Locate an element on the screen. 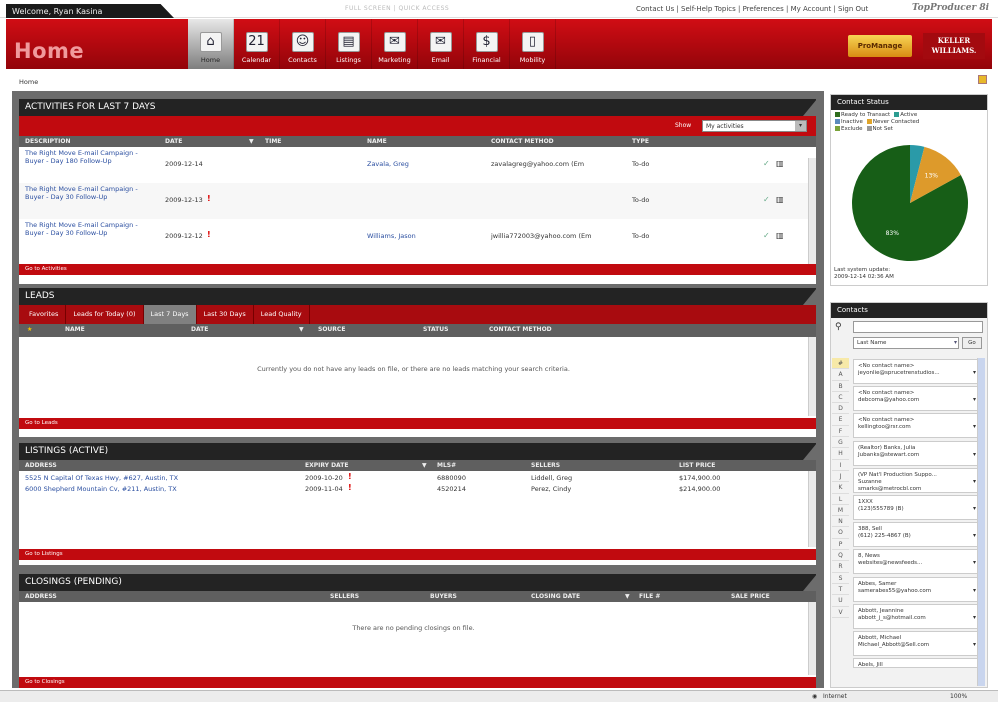 Image resolution: width=998 pixels, height=702 pixels. alpha-letter: K is located at coordinates (840, 488).